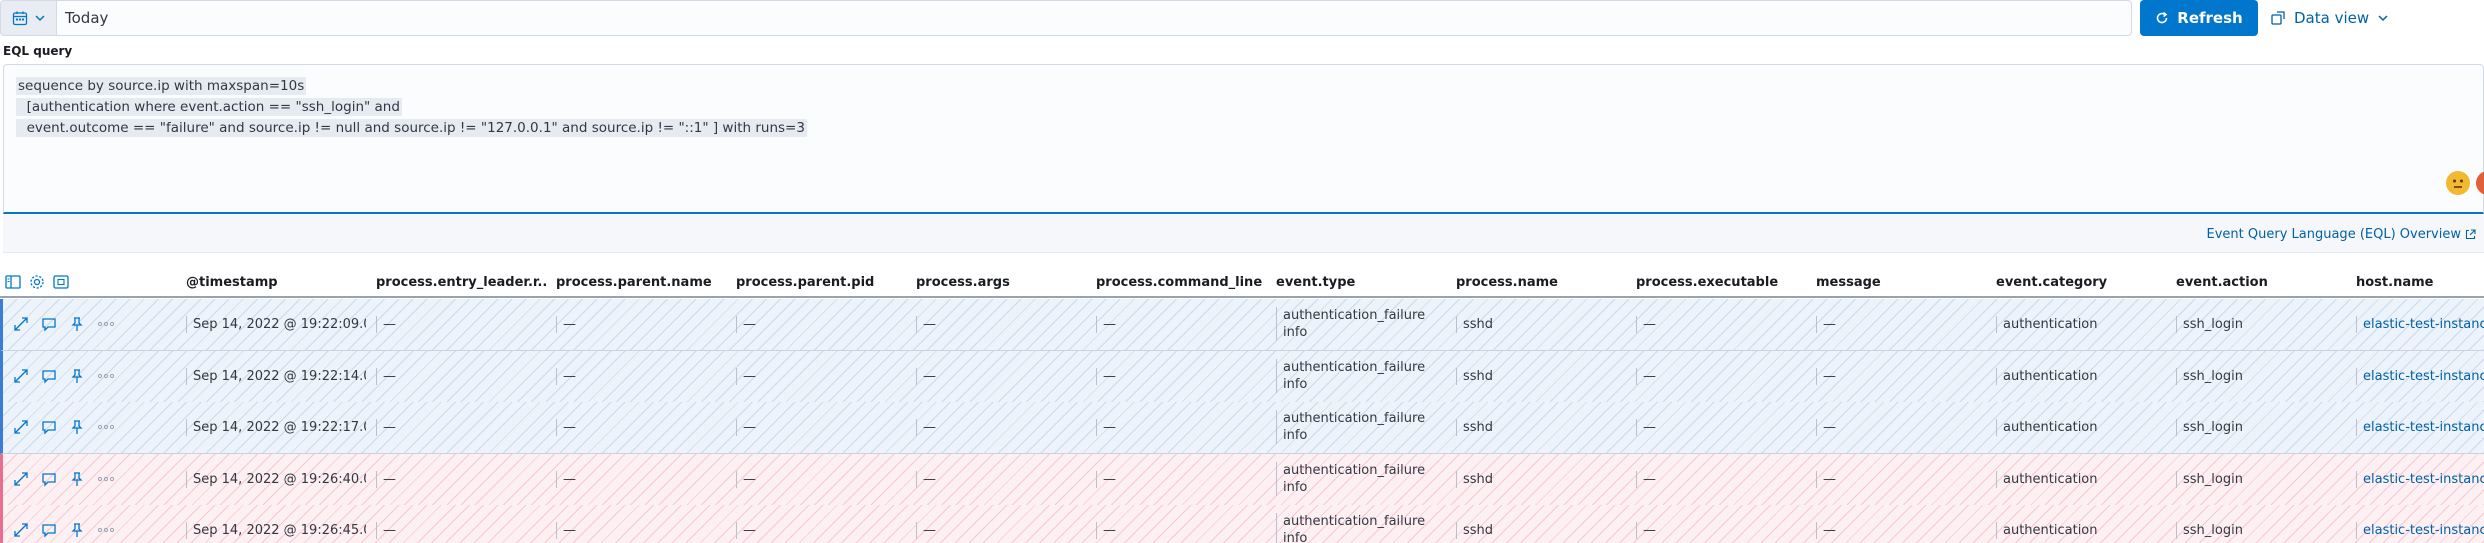  I want to click on date-quick-select-button, so click(28, 18).